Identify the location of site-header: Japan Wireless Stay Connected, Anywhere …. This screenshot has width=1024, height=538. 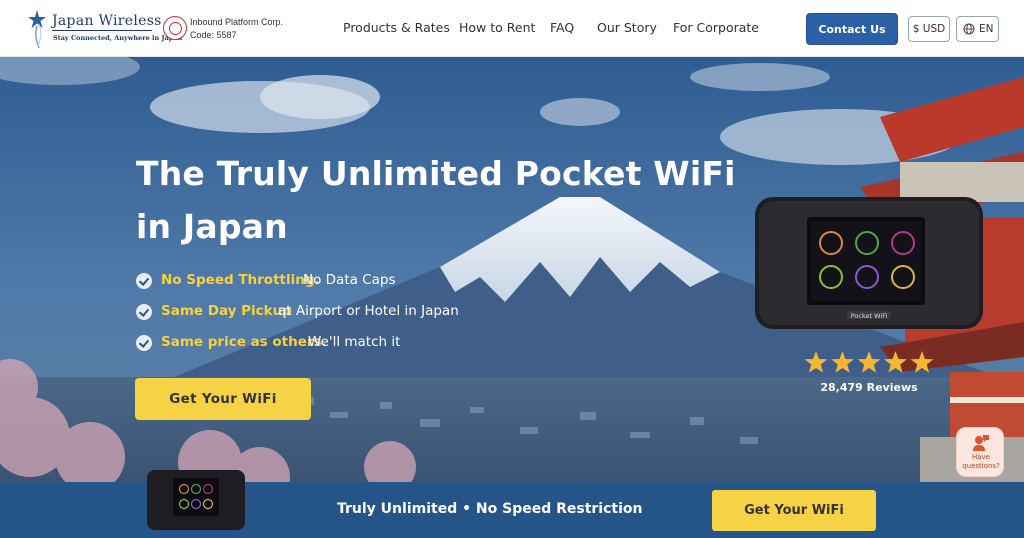
(512, 28).